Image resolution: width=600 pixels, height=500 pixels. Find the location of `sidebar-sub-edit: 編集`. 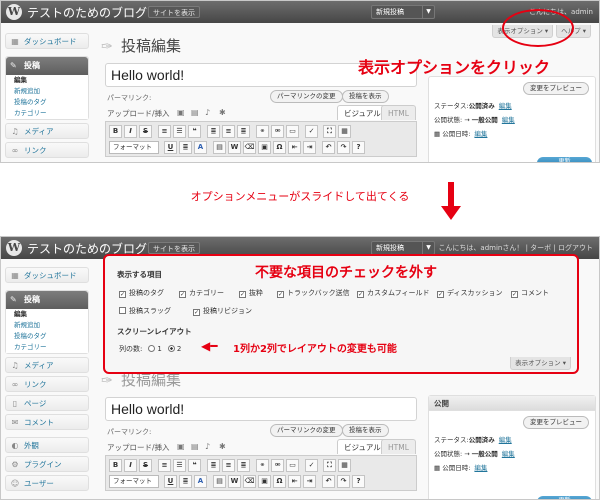

sidebar-sub-edit: 編集 is located at coordinates (47, 80).